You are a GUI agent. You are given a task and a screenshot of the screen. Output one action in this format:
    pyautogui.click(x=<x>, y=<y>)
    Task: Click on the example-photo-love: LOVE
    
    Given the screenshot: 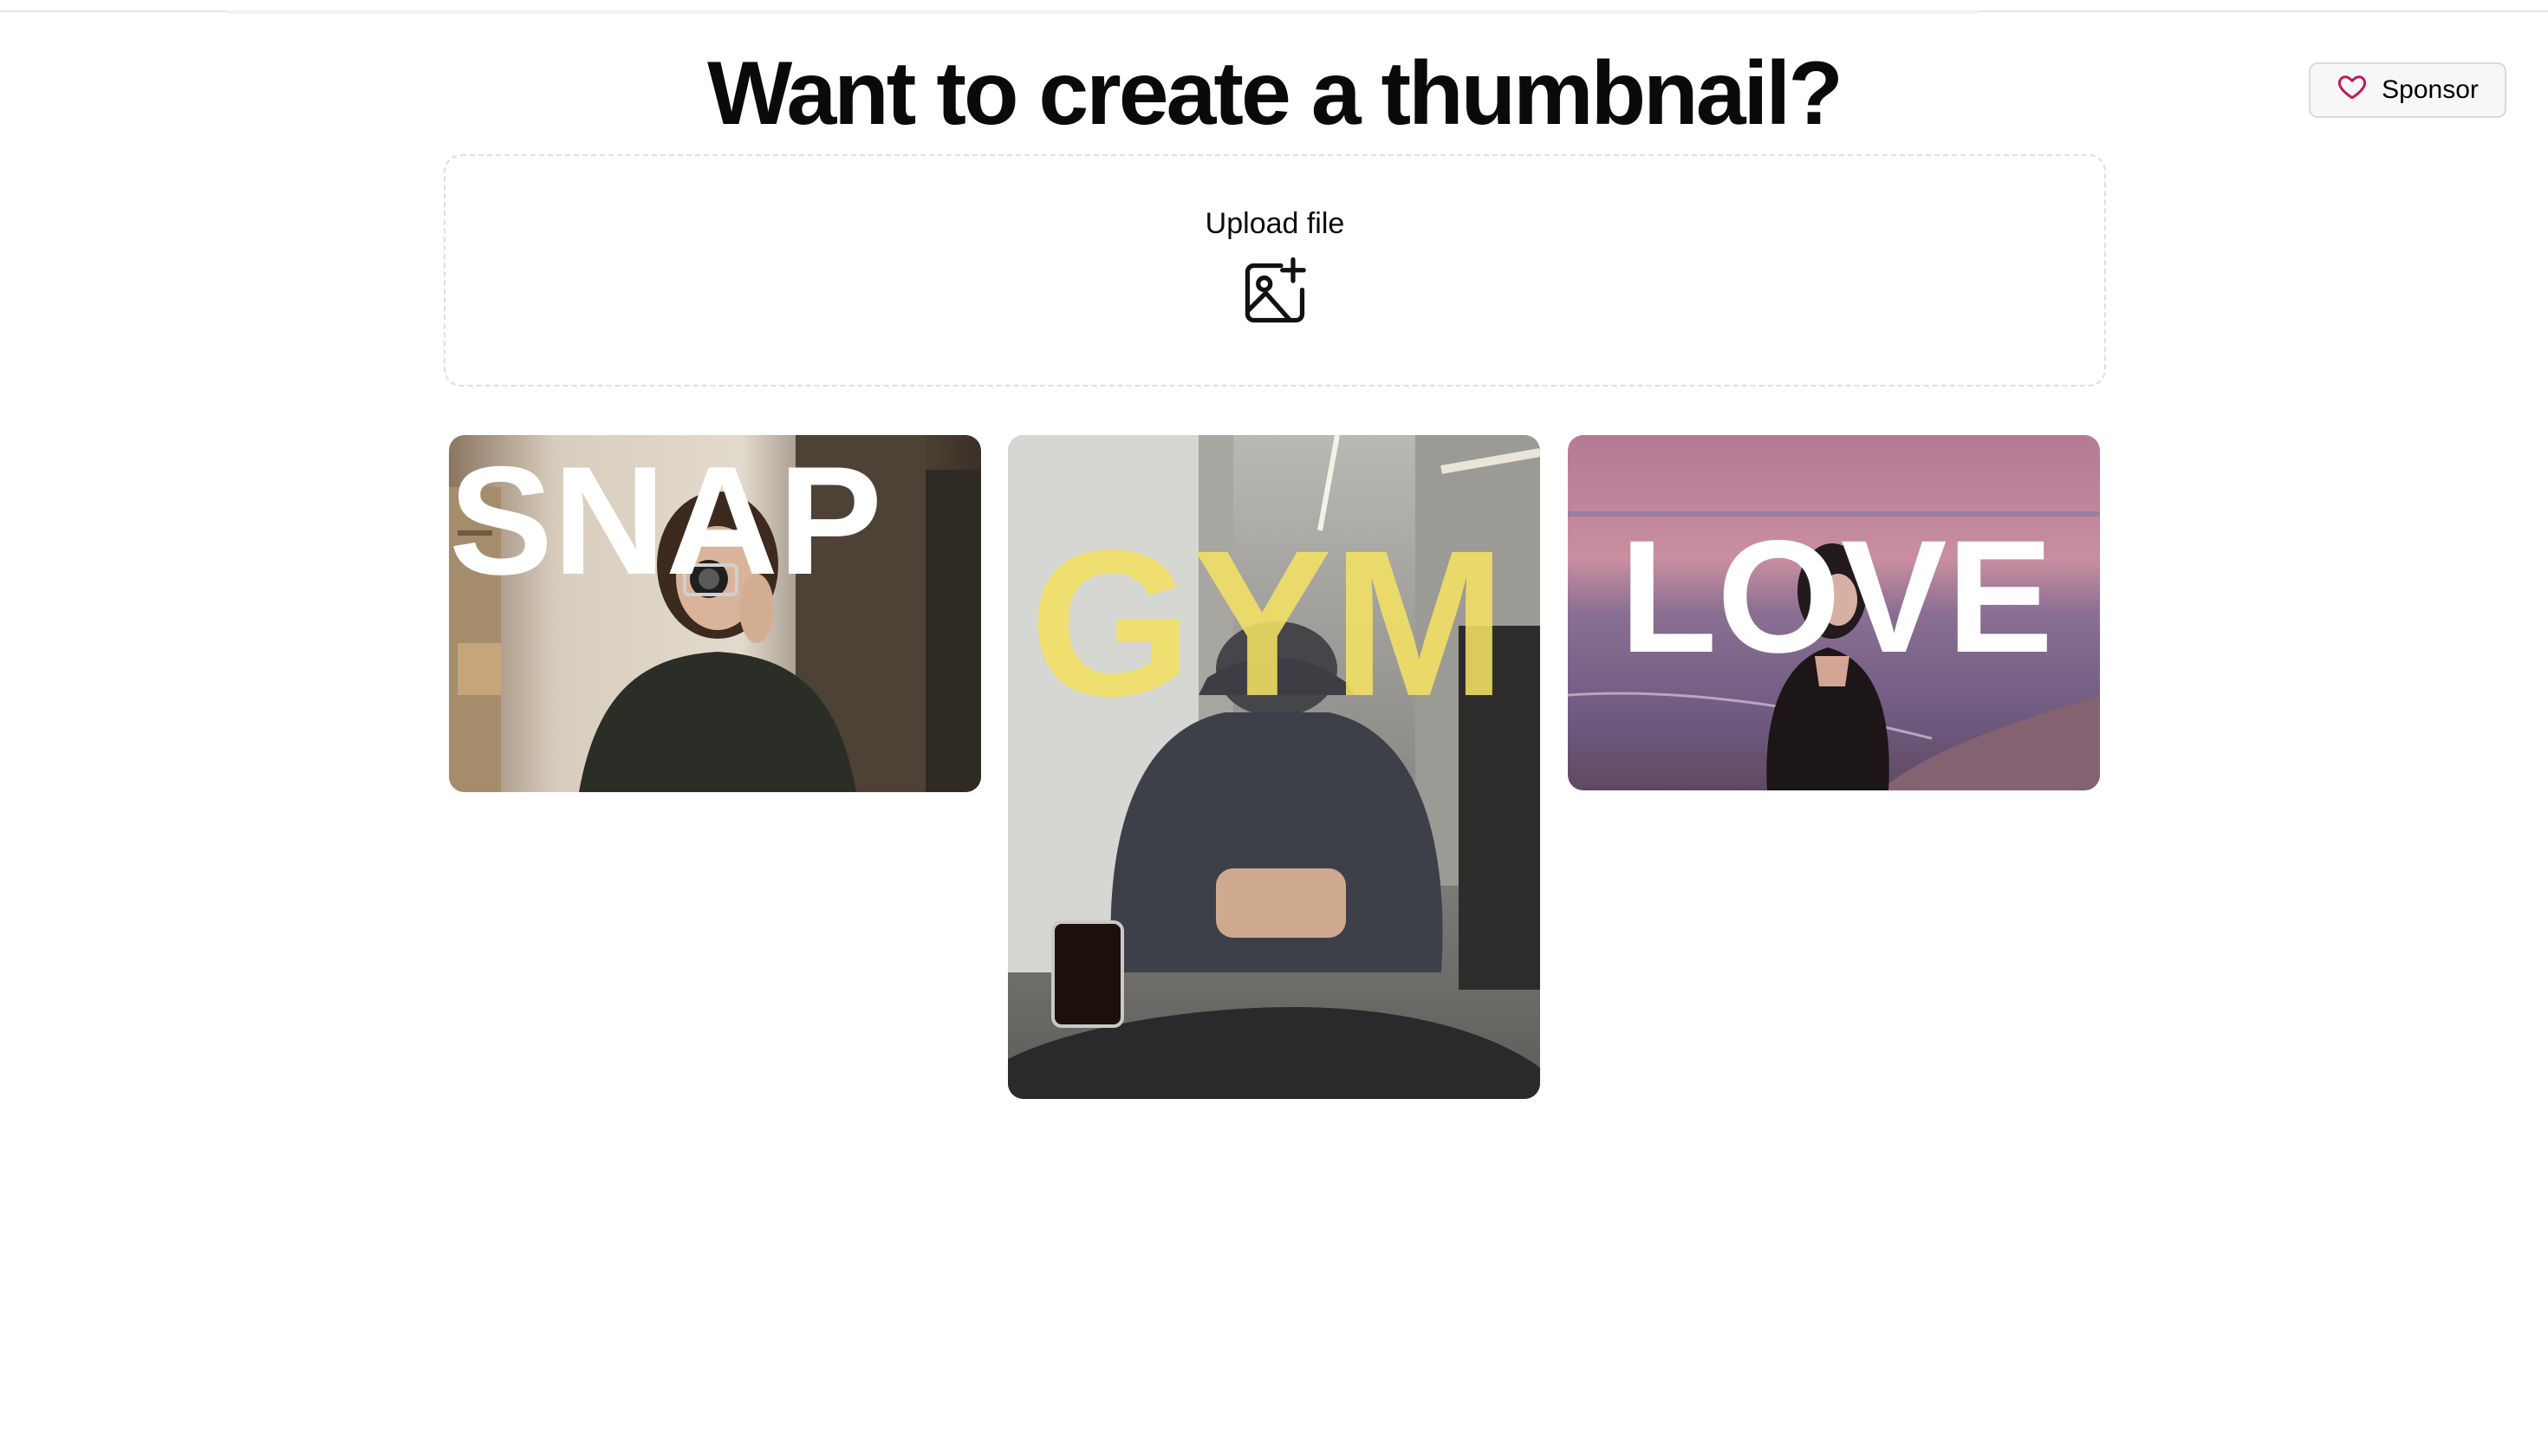 What is the action you would take?
    pyautogui.click(x=1834, y=612)
    